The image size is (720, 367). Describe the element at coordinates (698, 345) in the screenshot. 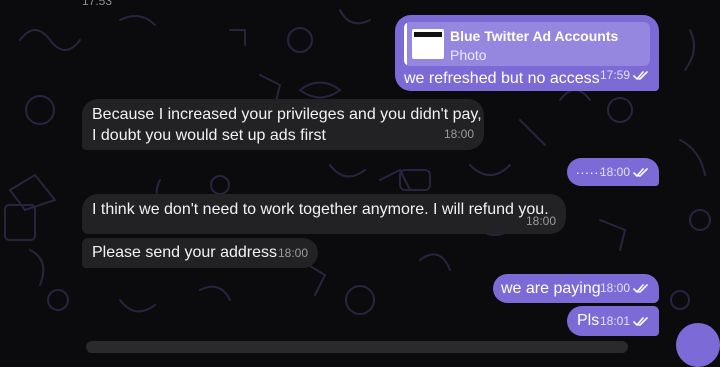

I see `floating-action-button` at that location.